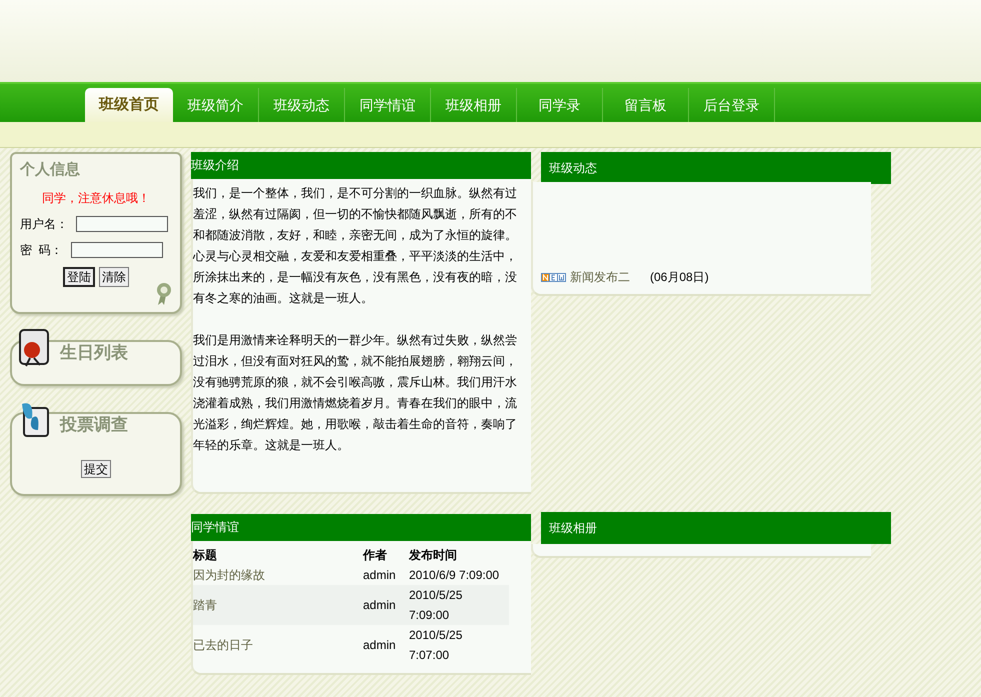  I want to click on panel-header: 班级相册, so click(716, 528).